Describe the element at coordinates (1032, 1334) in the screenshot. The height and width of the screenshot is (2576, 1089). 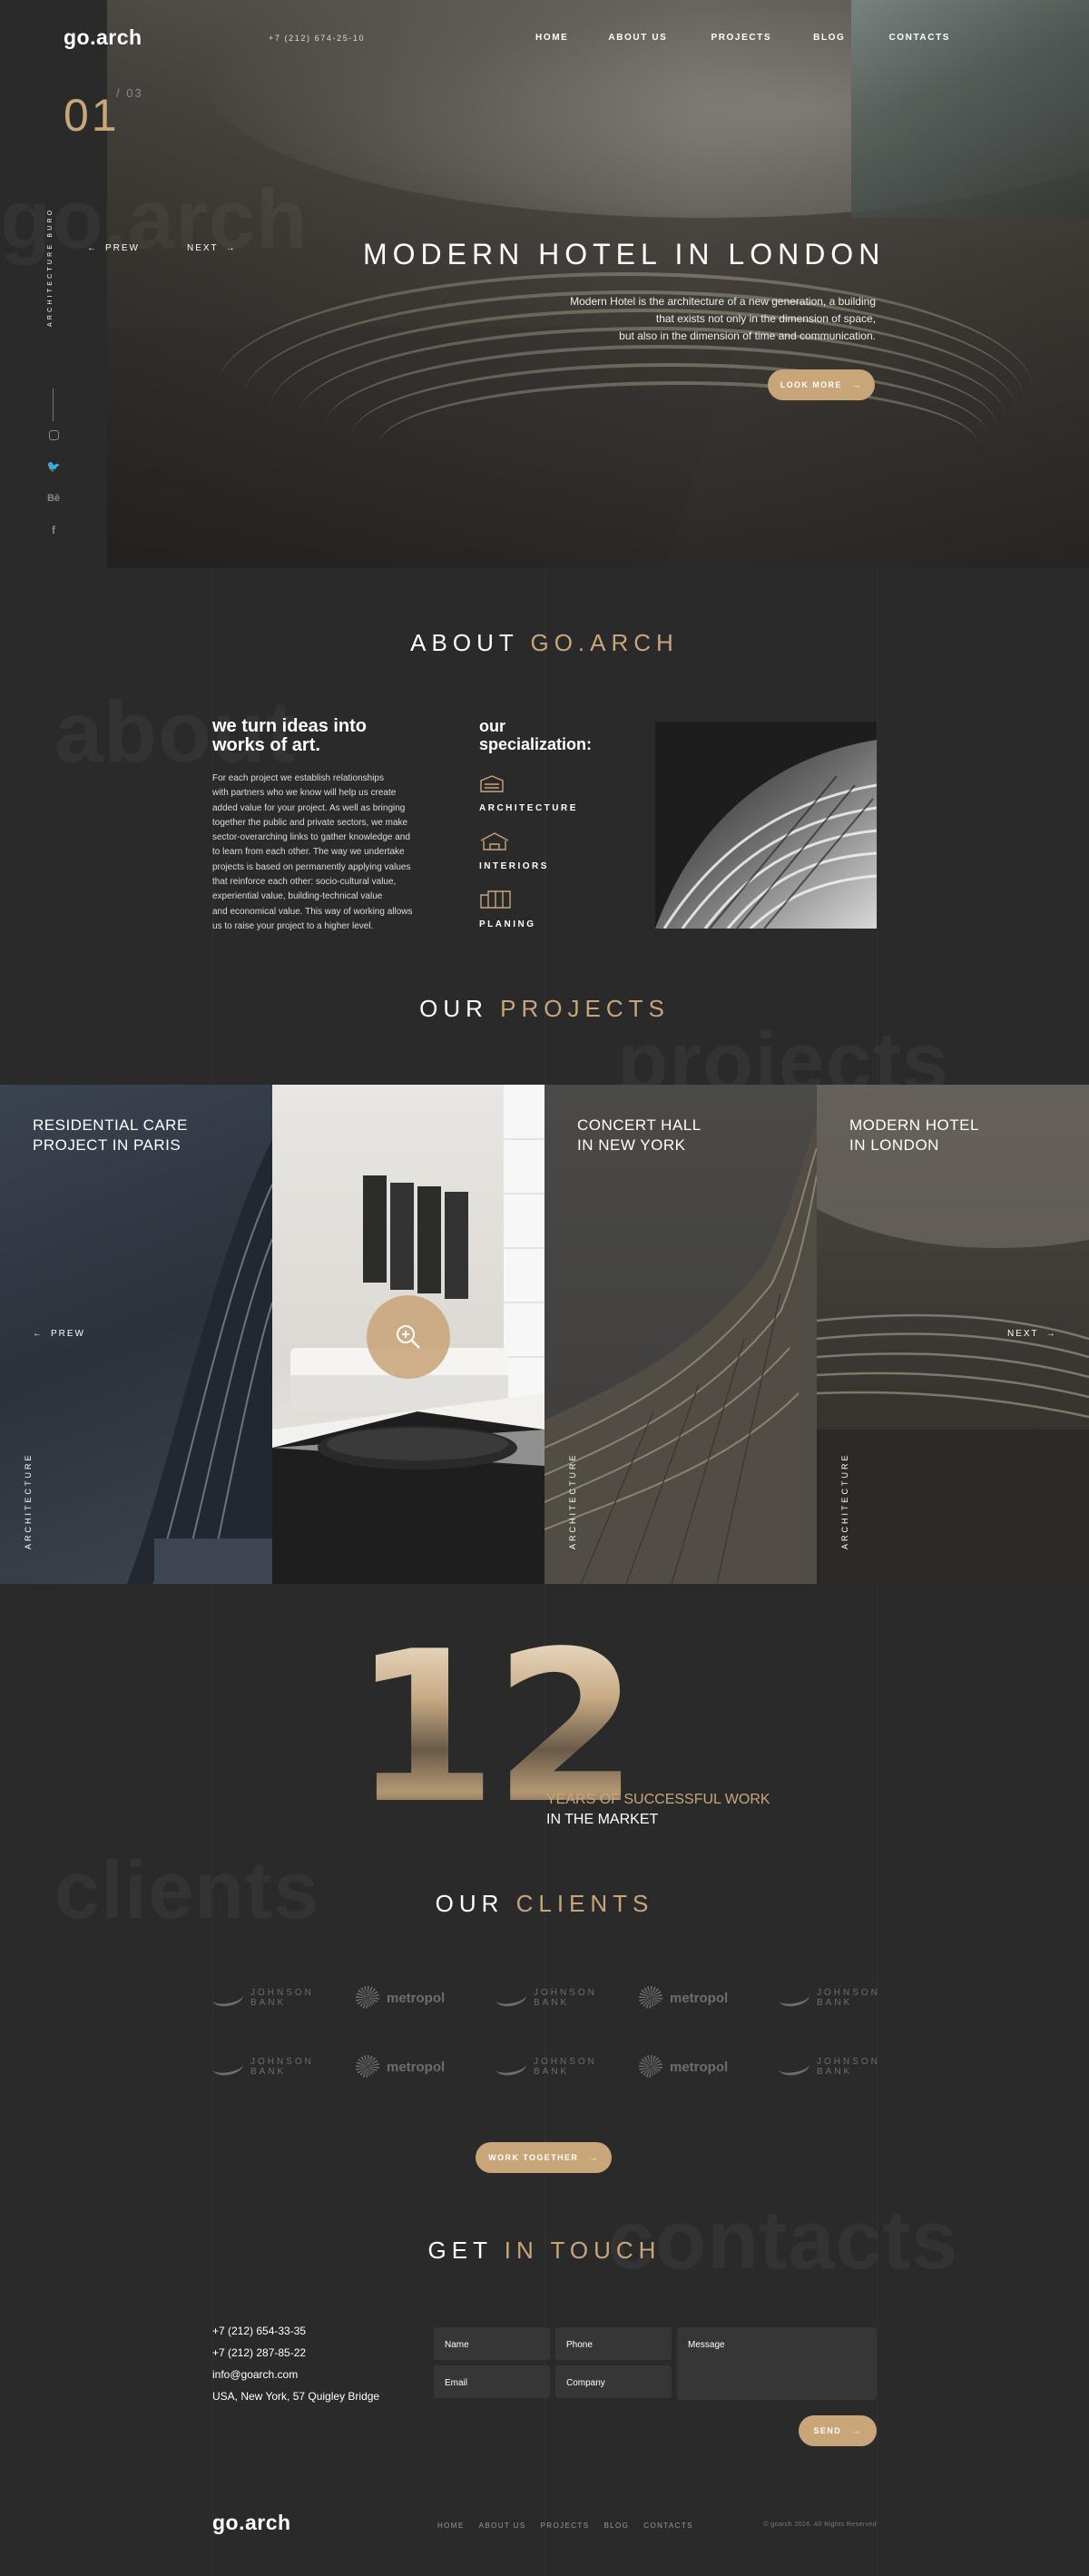
I see `projects-next-button: NEXT →` at that location.